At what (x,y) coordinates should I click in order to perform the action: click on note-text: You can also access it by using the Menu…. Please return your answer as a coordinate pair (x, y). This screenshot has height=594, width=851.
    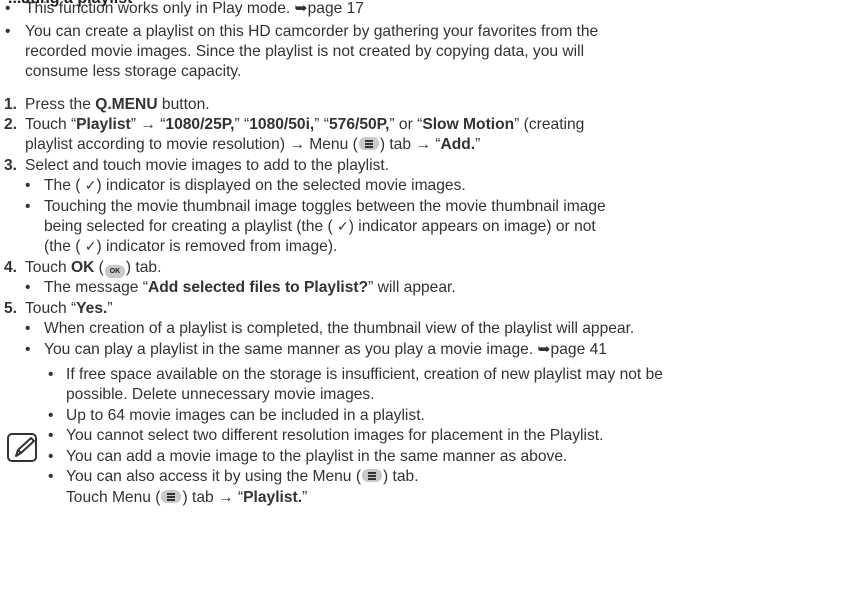
    Looking at the image, I should click on (242, 477).